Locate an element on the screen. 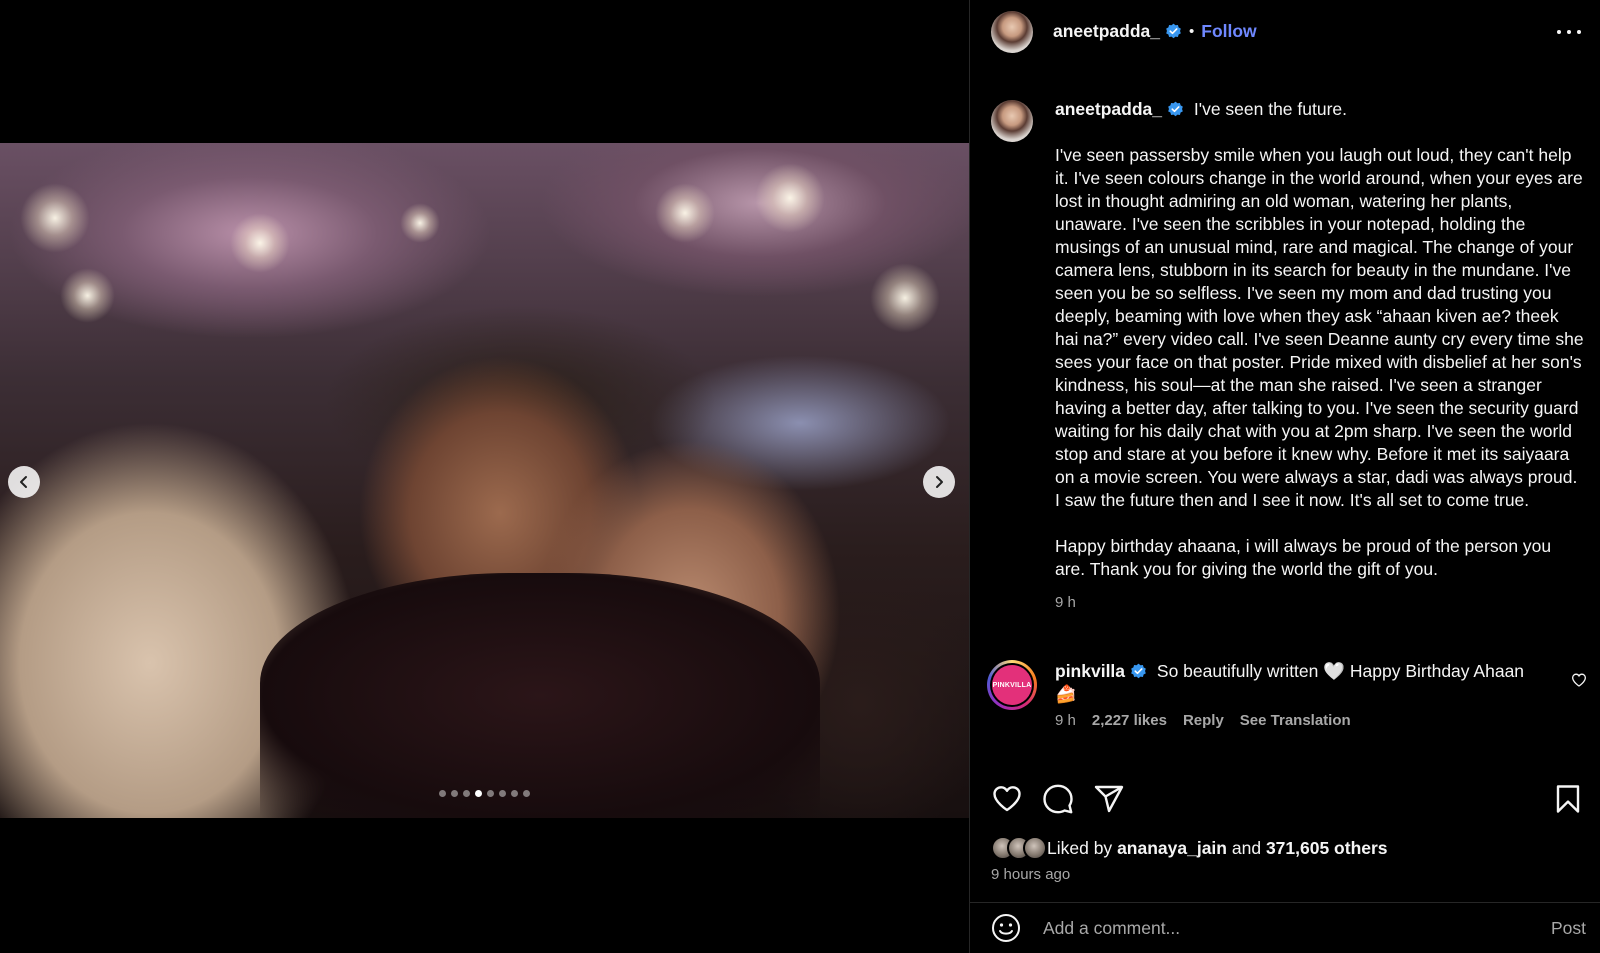  caption-timestamp: 9 h is located at coordinates (1320, 602).